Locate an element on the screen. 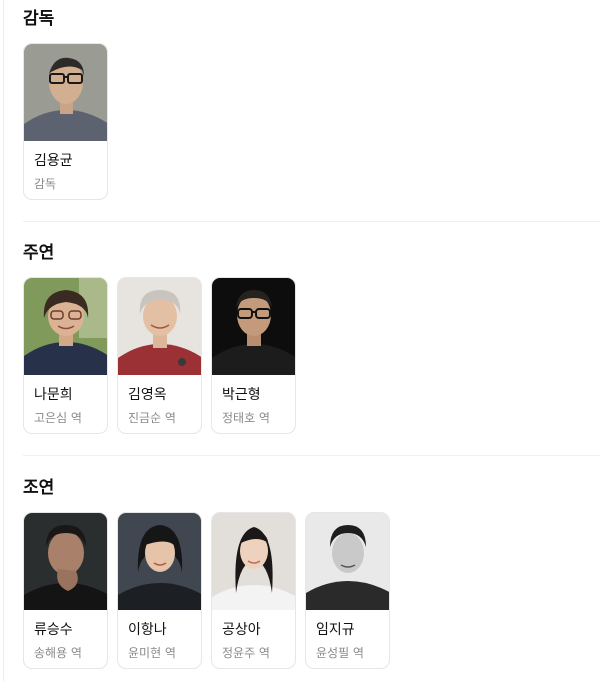 The height and width of the screenshot is (681, 600). person-card: 공상아 정윤주 역 is located at coordinates (253, 590).